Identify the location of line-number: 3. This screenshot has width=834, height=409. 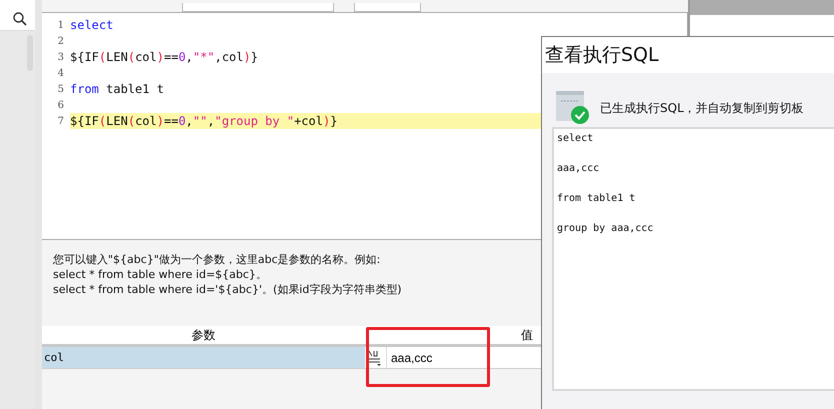
(60, 57).